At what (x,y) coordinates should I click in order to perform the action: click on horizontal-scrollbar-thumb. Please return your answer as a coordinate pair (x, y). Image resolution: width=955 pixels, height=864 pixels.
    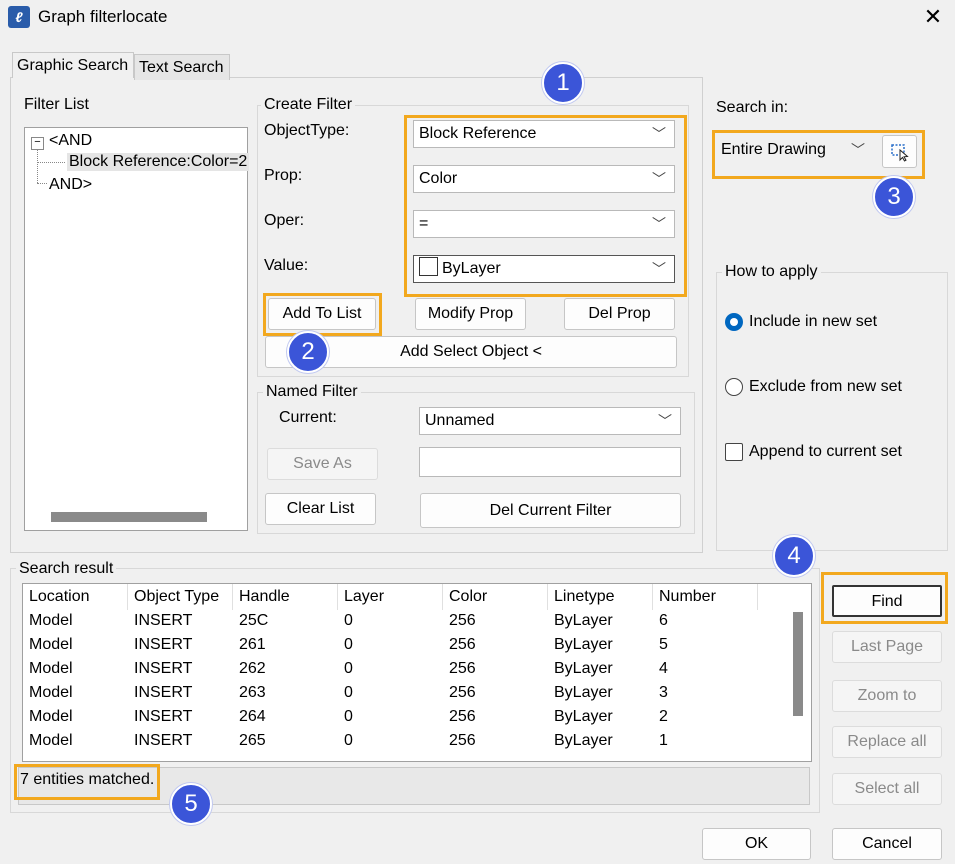
    Looking at the image, I should click on (129, 517).